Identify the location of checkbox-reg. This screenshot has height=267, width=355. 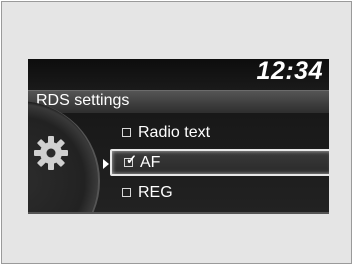
(126, 192).